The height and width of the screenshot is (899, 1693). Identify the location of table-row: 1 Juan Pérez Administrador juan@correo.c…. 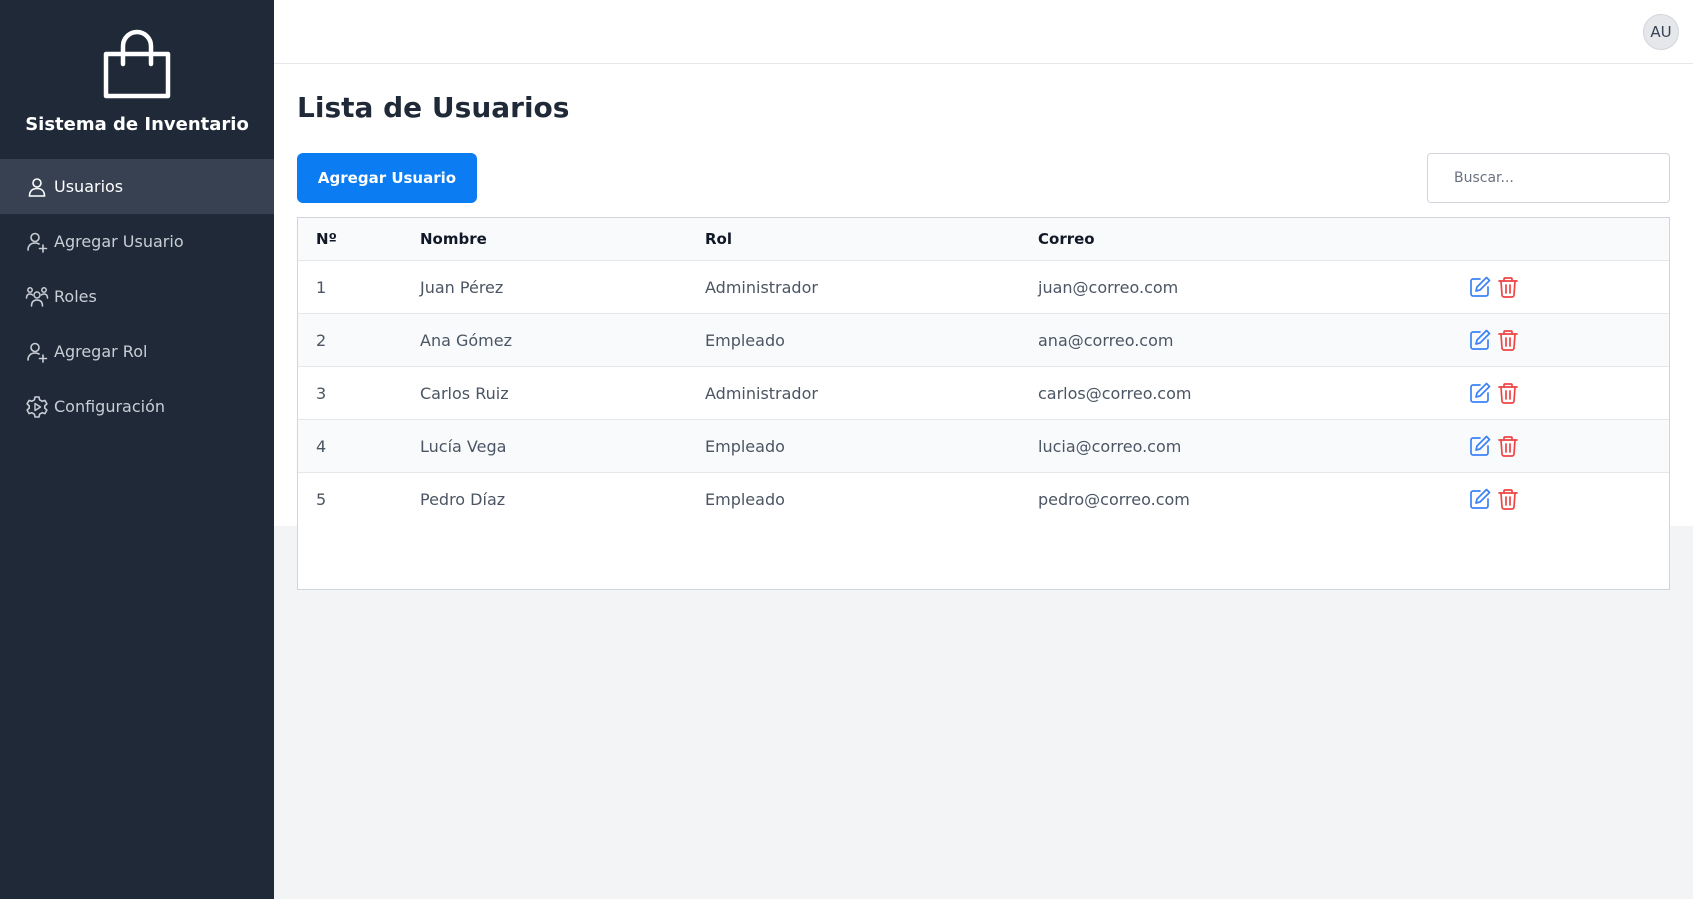
(983, 287).